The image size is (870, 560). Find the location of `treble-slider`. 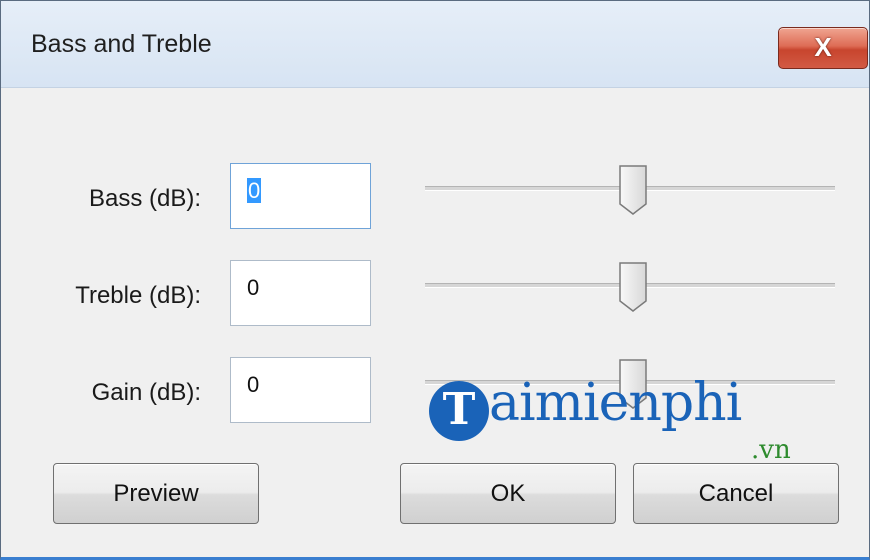

treble-slider is located at coordinates (630, 287).